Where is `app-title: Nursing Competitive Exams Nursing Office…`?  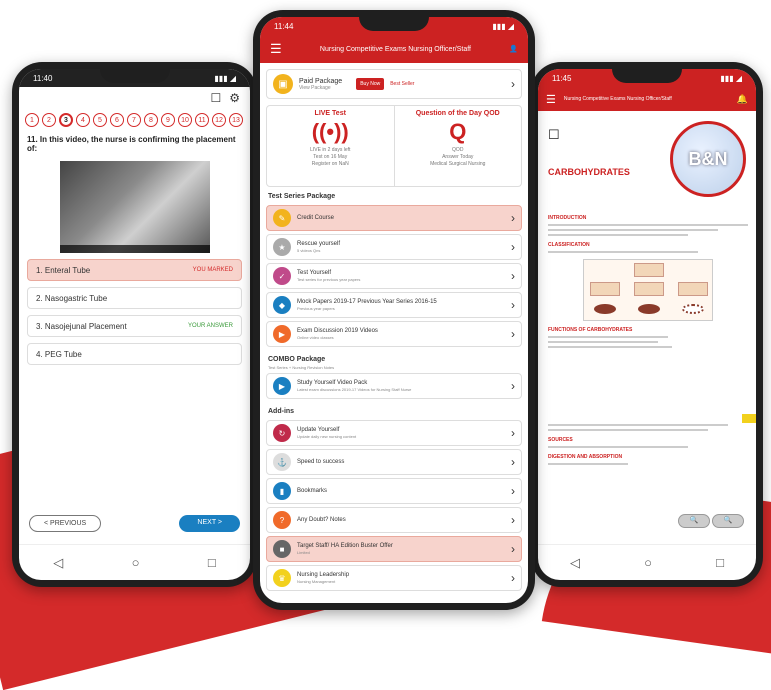
app-title: Nursing Competitive Exams Nursing Office… is located at coordinates (617, 99).